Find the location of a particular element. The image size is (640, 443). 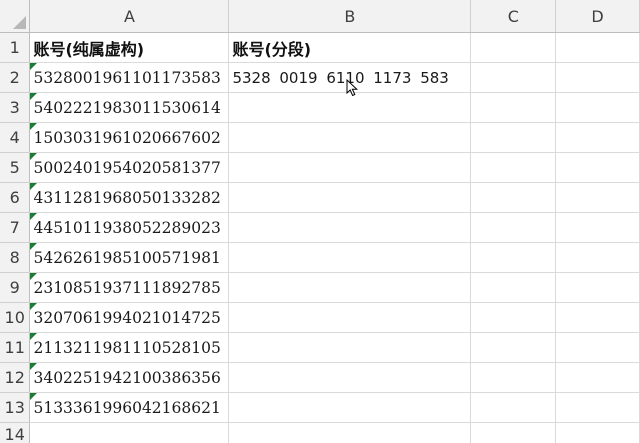

cell-c14 is located at coordinates (513, 432).